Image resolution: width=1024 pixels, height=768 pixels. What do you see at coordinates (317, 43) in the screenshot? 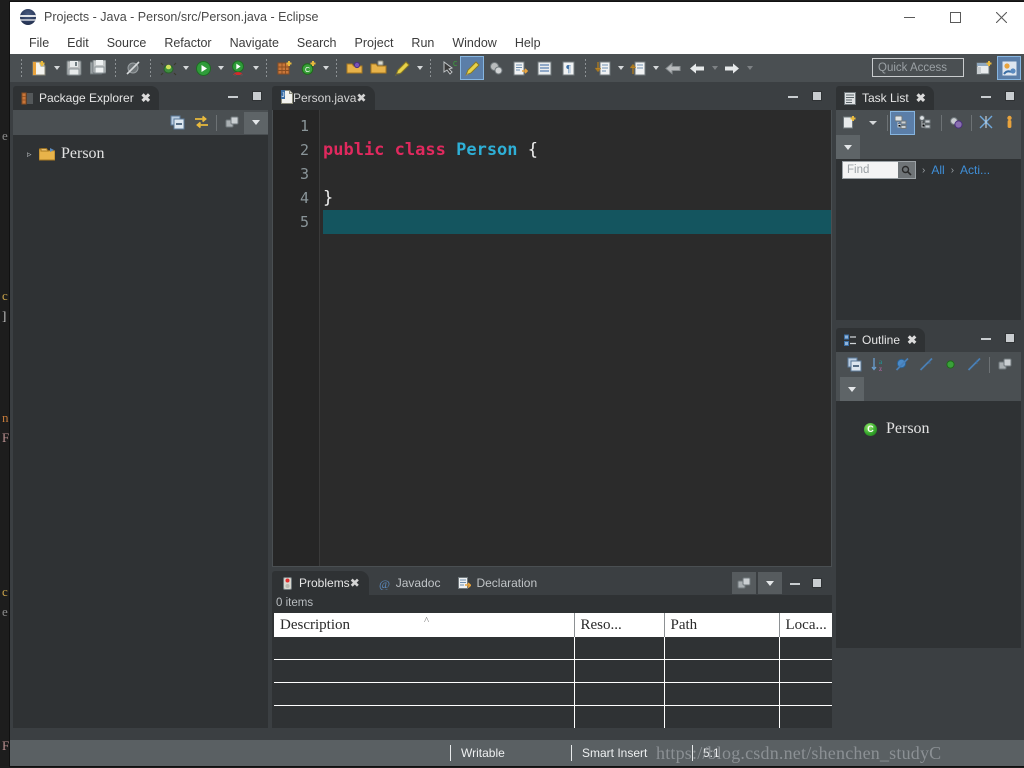
I see `menu-item-search: Search` at bounding box center [317, 43].